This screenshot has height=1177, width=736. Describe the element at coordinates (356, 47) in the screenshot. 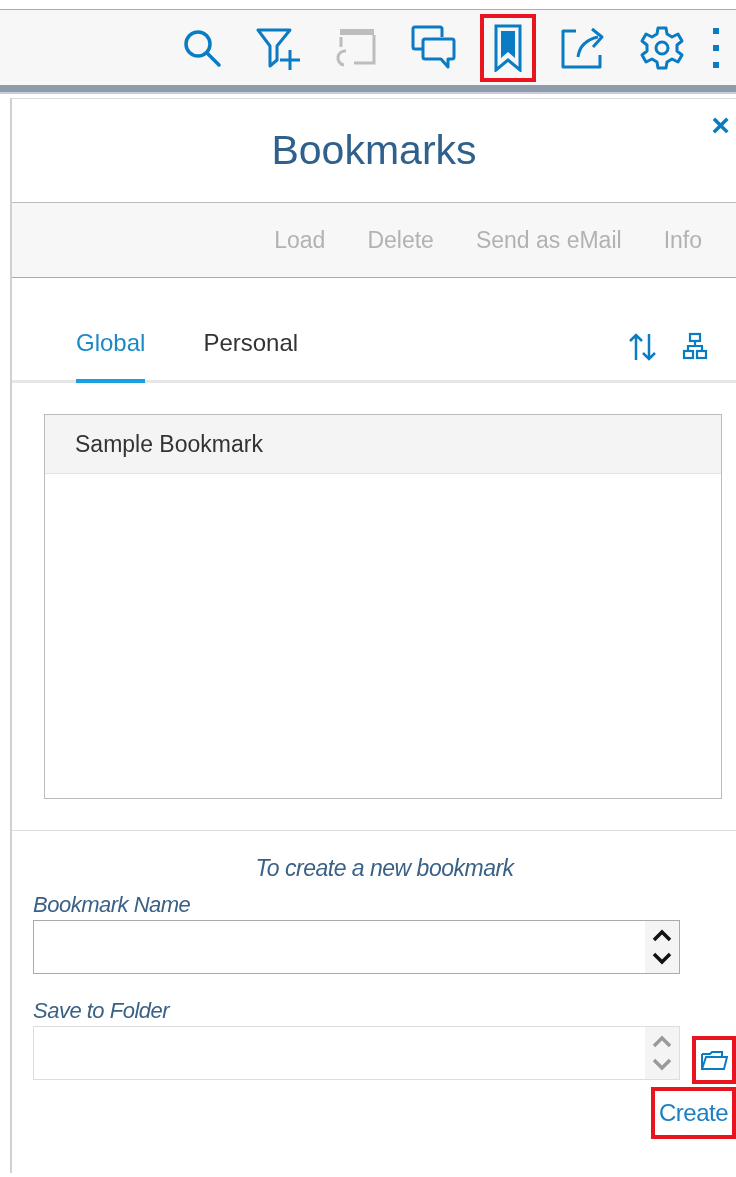

I see `window-restore-icon` at that location.